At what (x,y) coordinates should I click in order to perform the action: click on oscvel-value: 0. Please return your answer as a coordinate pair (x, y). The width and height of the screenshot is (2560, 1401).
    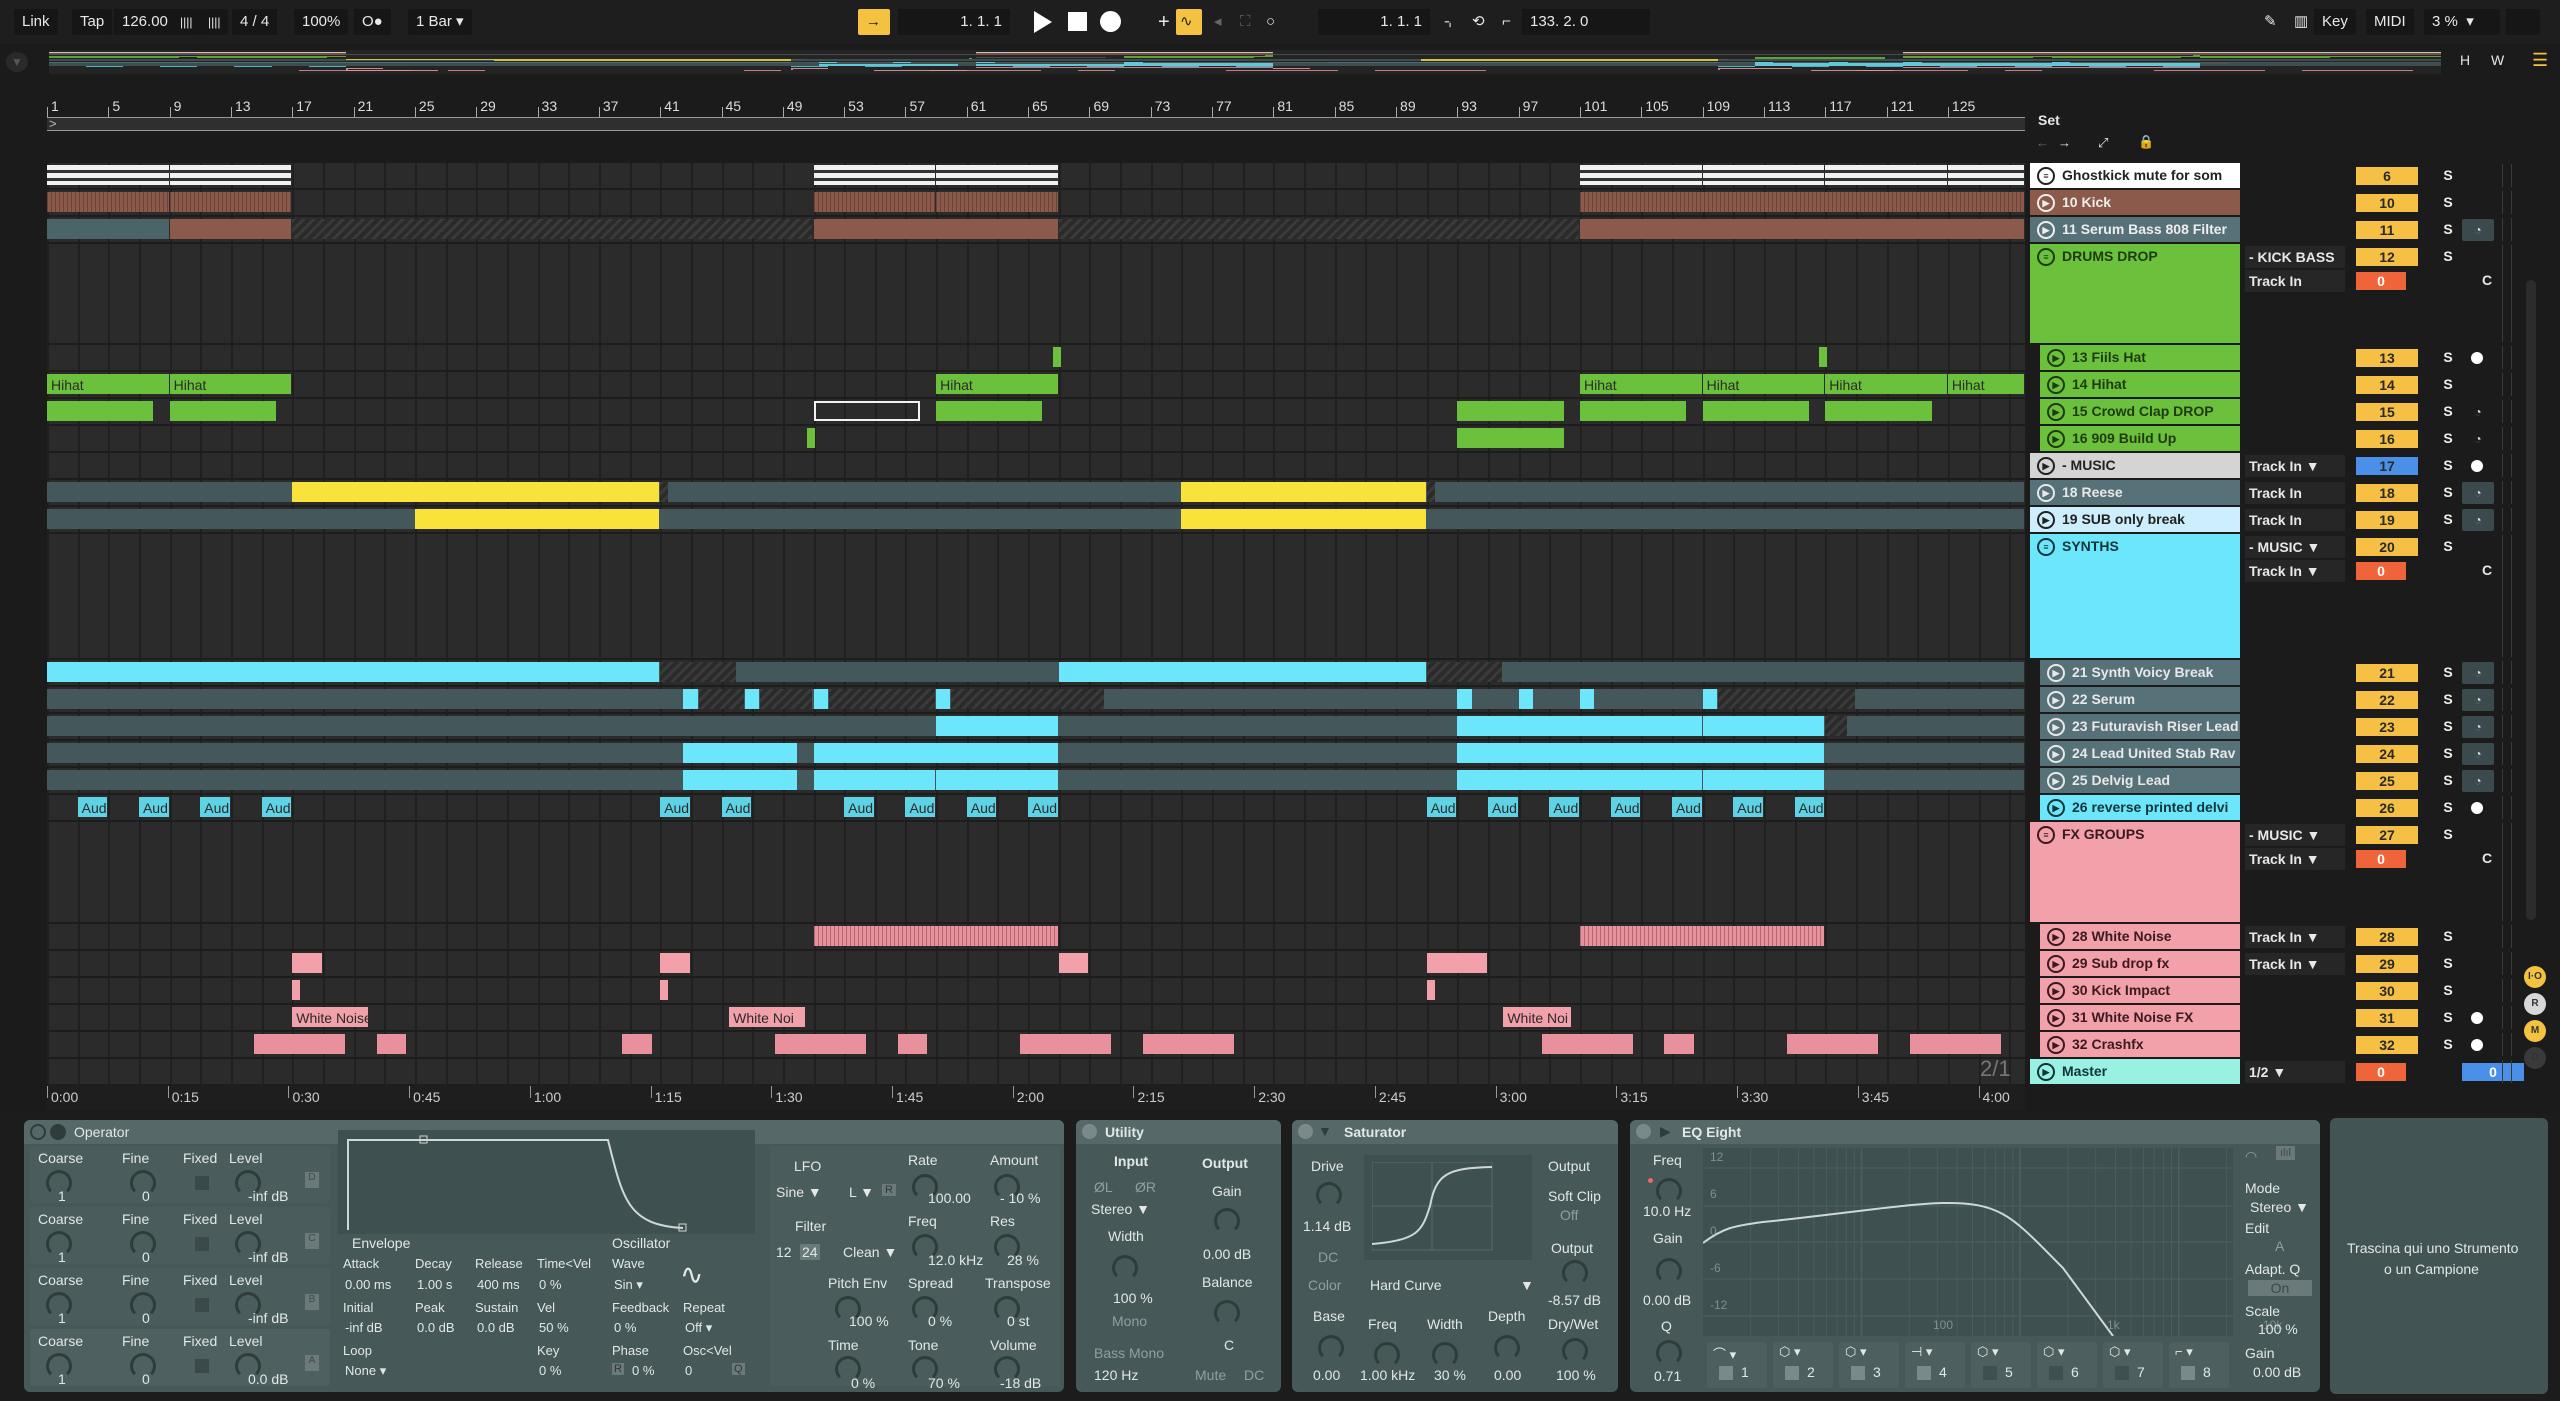
    Looking at the image, I should click on (688, 1370).